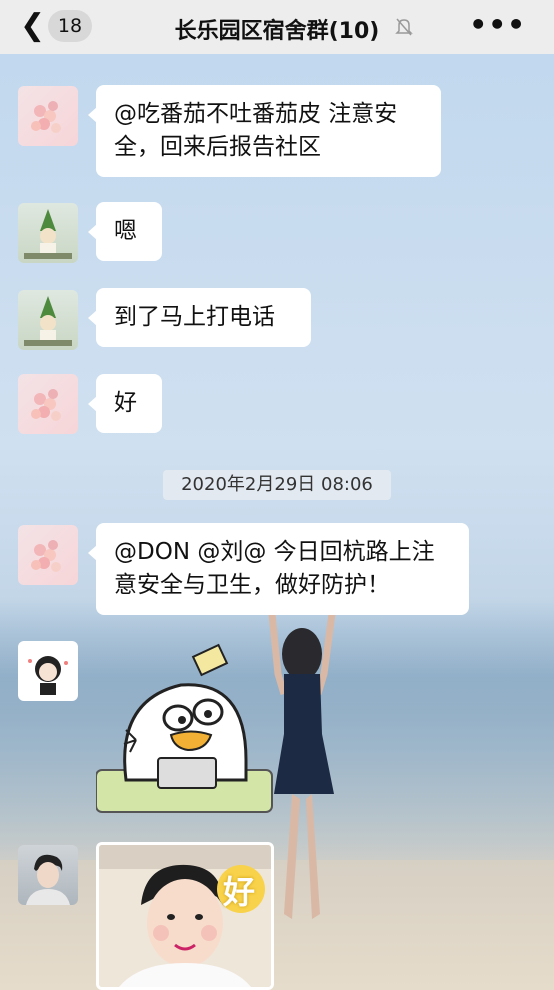 The width and height of the screenshot is (554, 990). I want to click on message-text: 嗯, so click(125, 231).